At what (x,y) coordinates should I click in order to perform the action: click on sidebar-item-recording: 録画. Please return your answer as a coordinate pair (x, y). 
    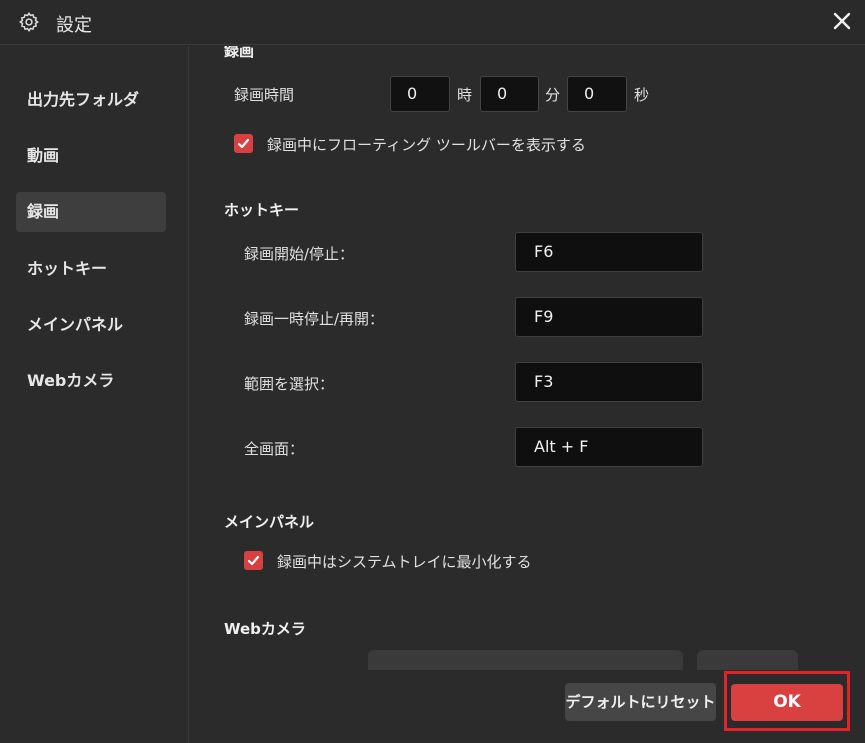
    Looking at the image, I should click on (91, 212).